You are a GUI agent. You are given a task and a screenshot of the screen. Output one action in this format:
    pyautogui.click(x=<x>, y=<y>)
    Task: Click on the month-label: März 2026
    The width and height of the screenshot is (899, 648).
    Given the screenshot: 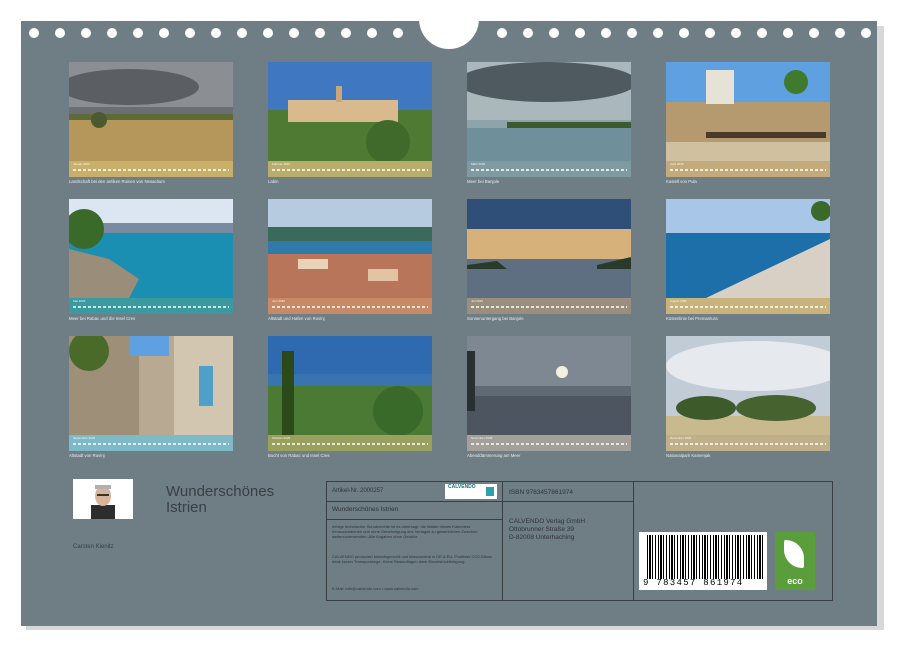 What is the action you would take?
    pyautogui.click(x=478, y=164)
    